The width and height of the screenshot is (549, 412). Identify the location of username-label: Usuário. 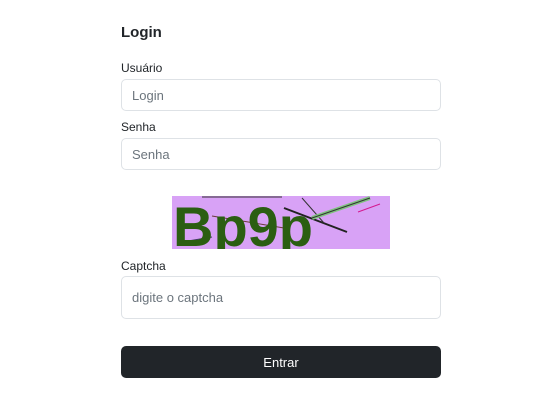
(142, 68).